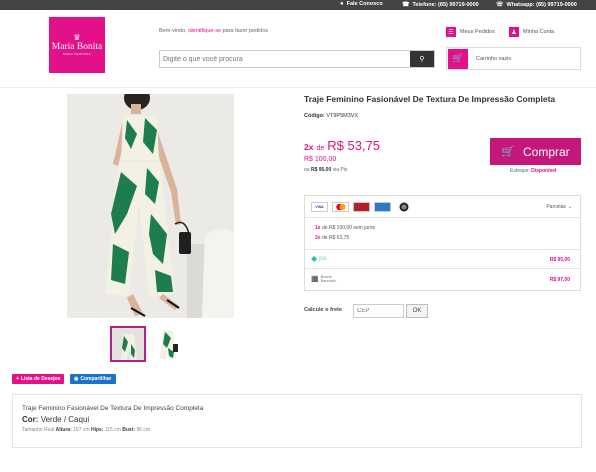 The height and width of the screenshot is (472, 596). What do you see at coordinates (112, 430) in the screenshot?
I see `hips-value: 115 cm` at bounding box center [112, 430].